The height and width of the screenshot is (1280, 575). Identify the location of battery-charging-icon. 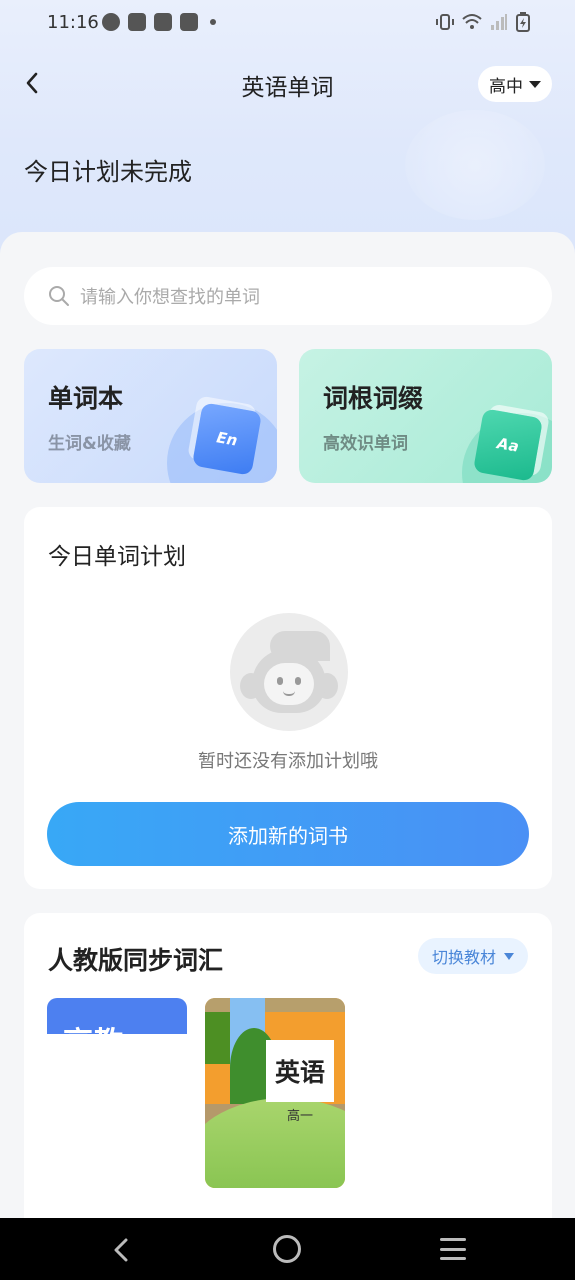
(523, 22).